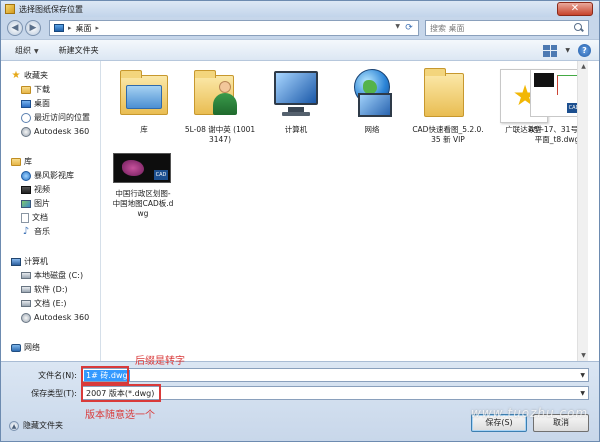 The height and width of the screenshot is (442, 600). Describe the element at coordinates (300, 50) in the screenshot. I see `command-bar: 组织 ▼ 新建文件夹 ▼ ?` at that location.